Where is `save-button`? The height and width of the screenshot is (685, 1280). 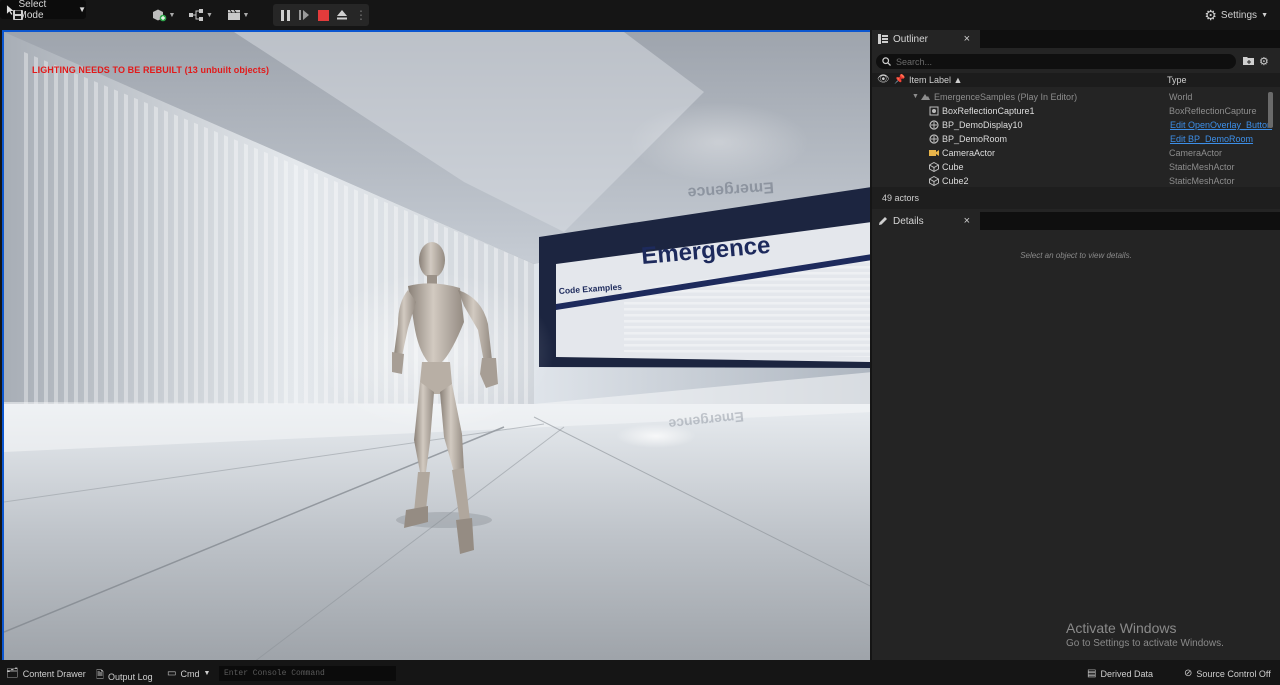 save-button is located at coordinates (18, 15).